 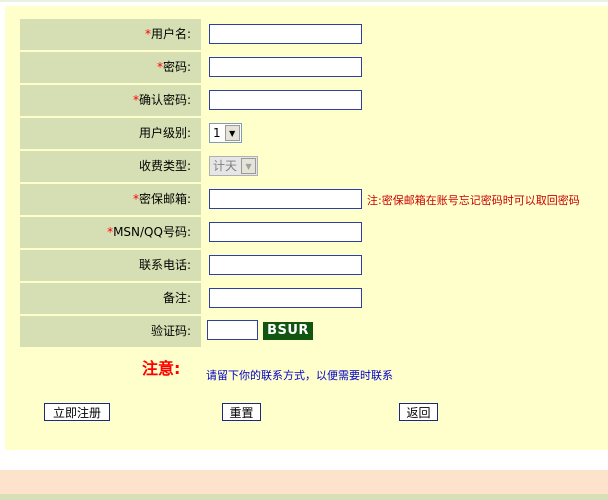 I want to click on captcha-label: 验证码:, so click(x=110, y=331).